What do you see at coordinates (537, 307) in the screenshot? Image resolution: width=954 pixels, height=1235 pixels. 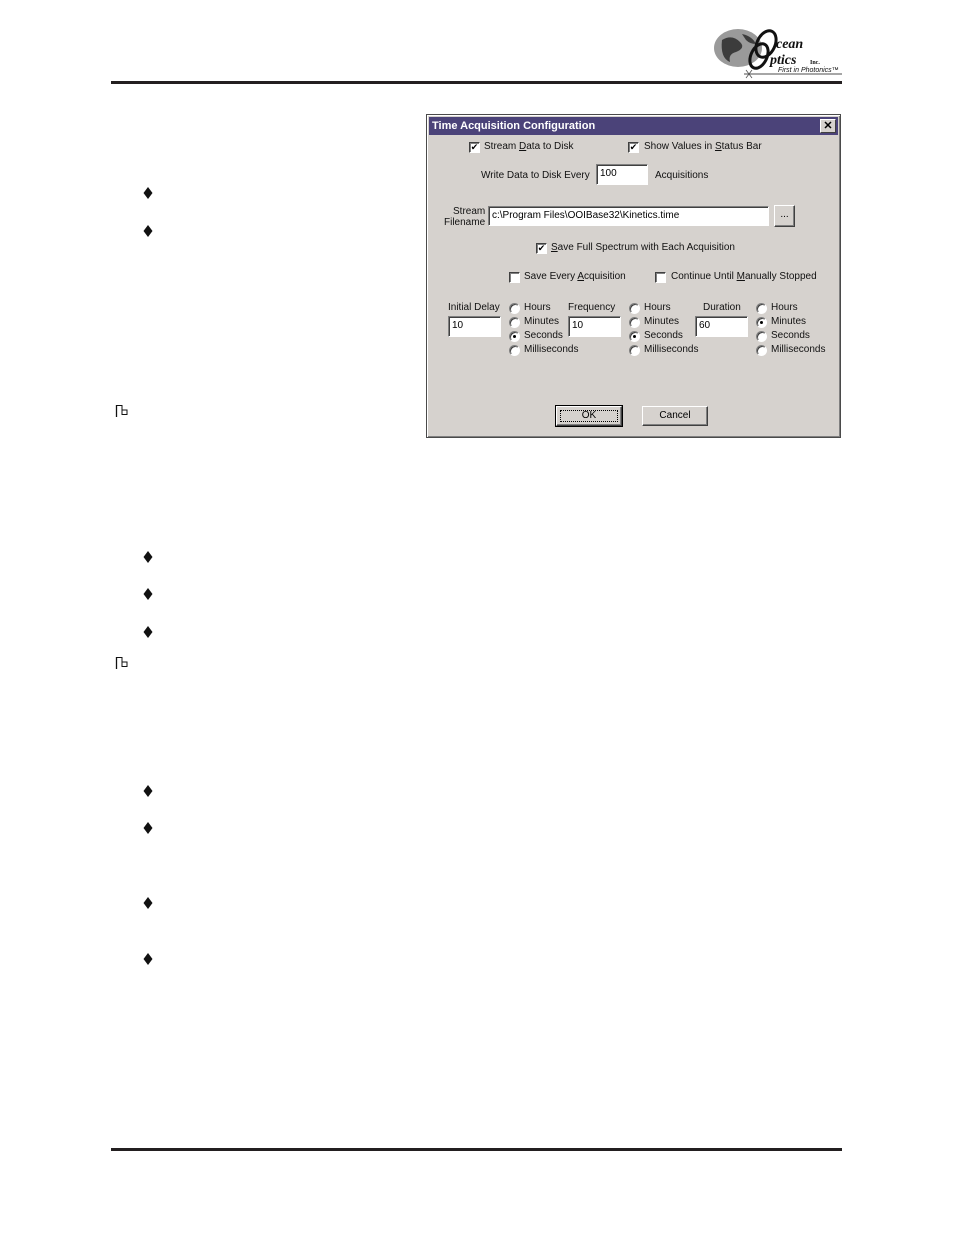 I see `initial-delay-hours-label: Hours` at bounding box center [537, 307].